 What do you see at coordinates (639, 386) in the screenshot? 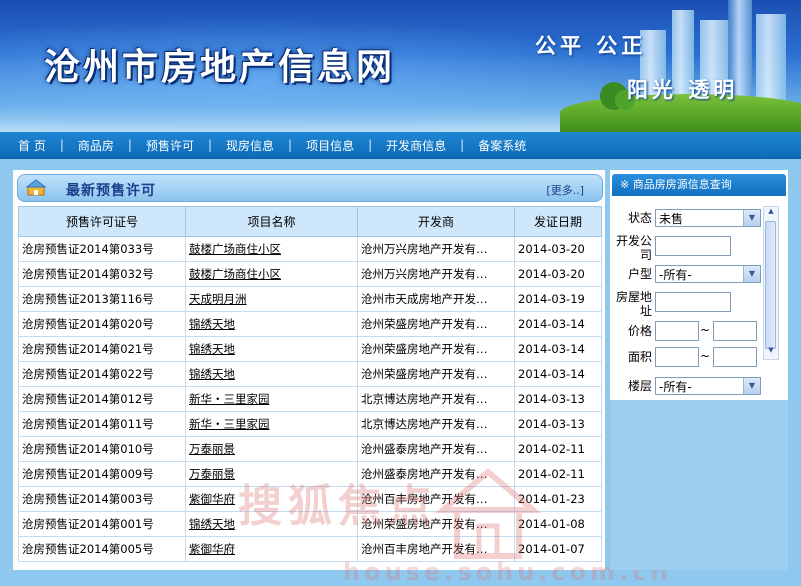
I see `floor-label: 楼层` at bounding box center [639, 386].